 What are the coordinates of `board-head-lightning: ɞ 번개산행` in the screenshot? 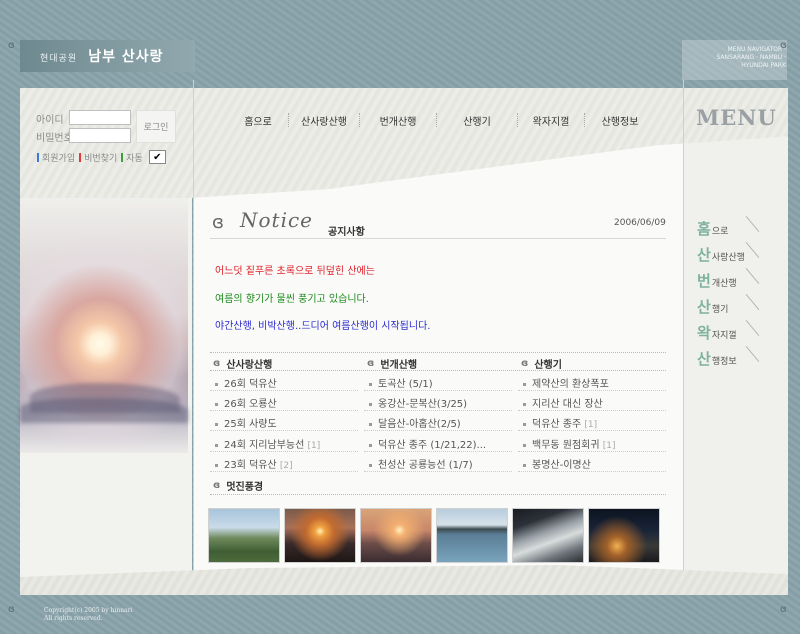 It's located at (392, 363).